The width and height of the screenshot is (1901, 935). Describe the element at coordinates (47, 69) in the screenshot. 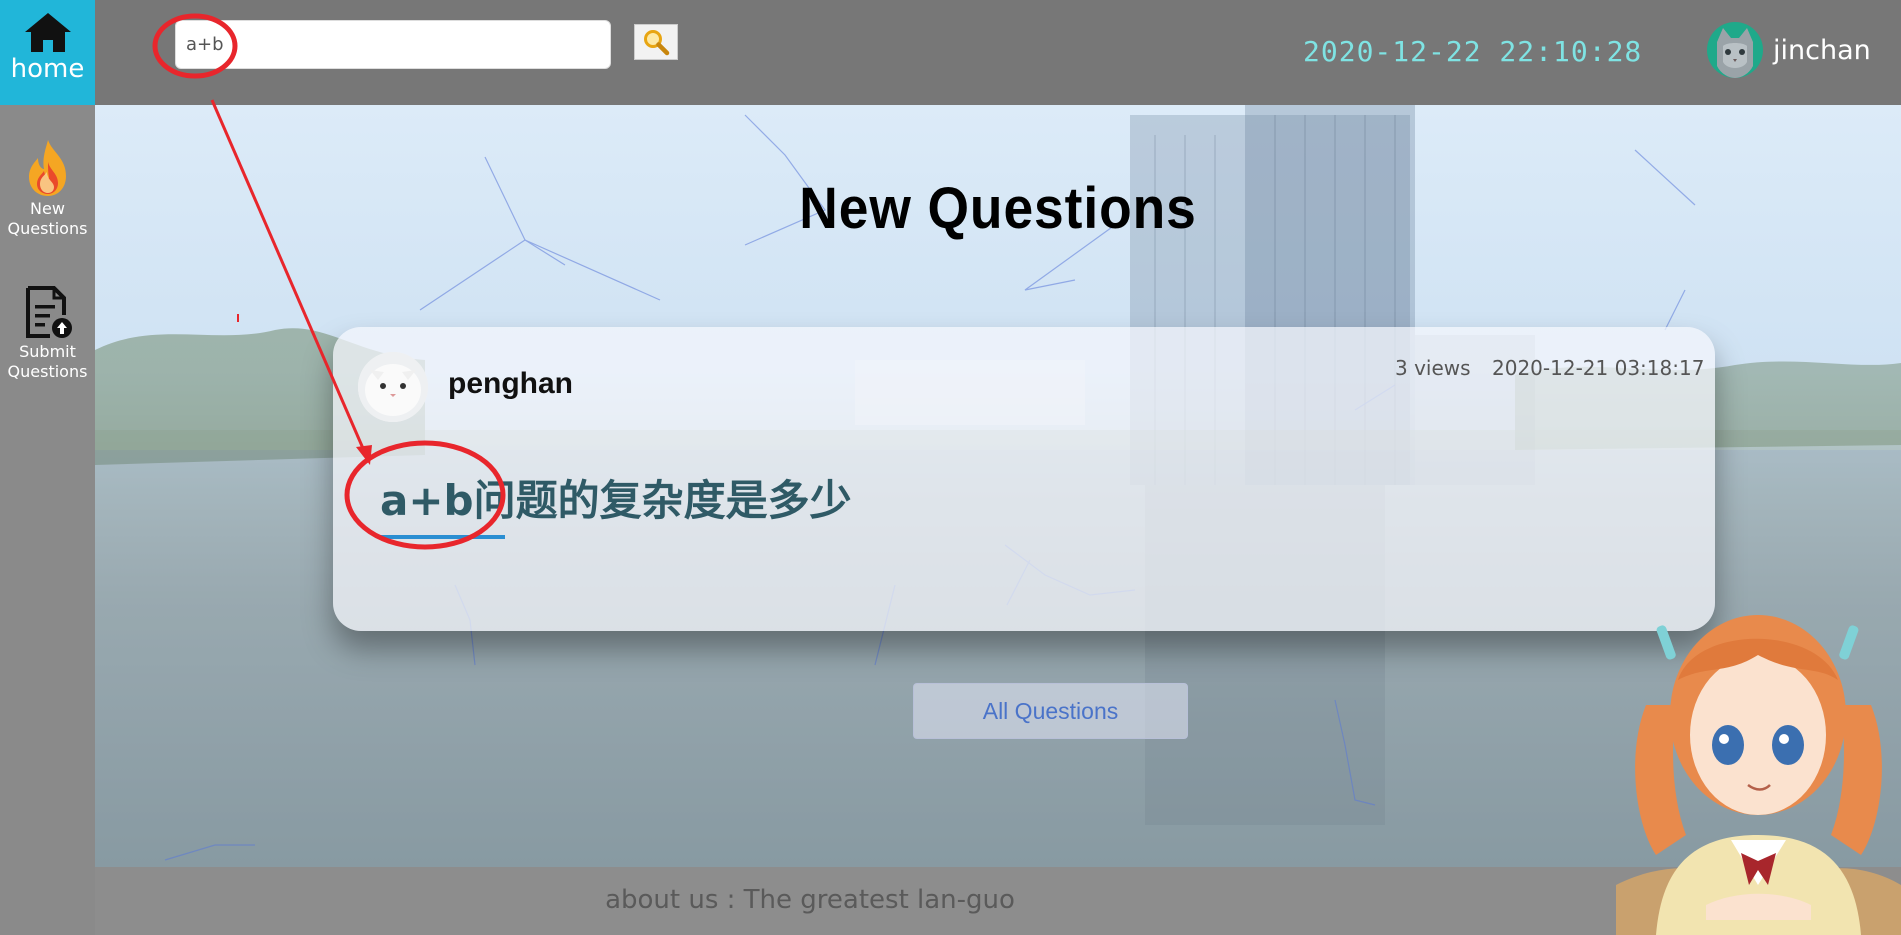

I see `home-label: home` at that location.